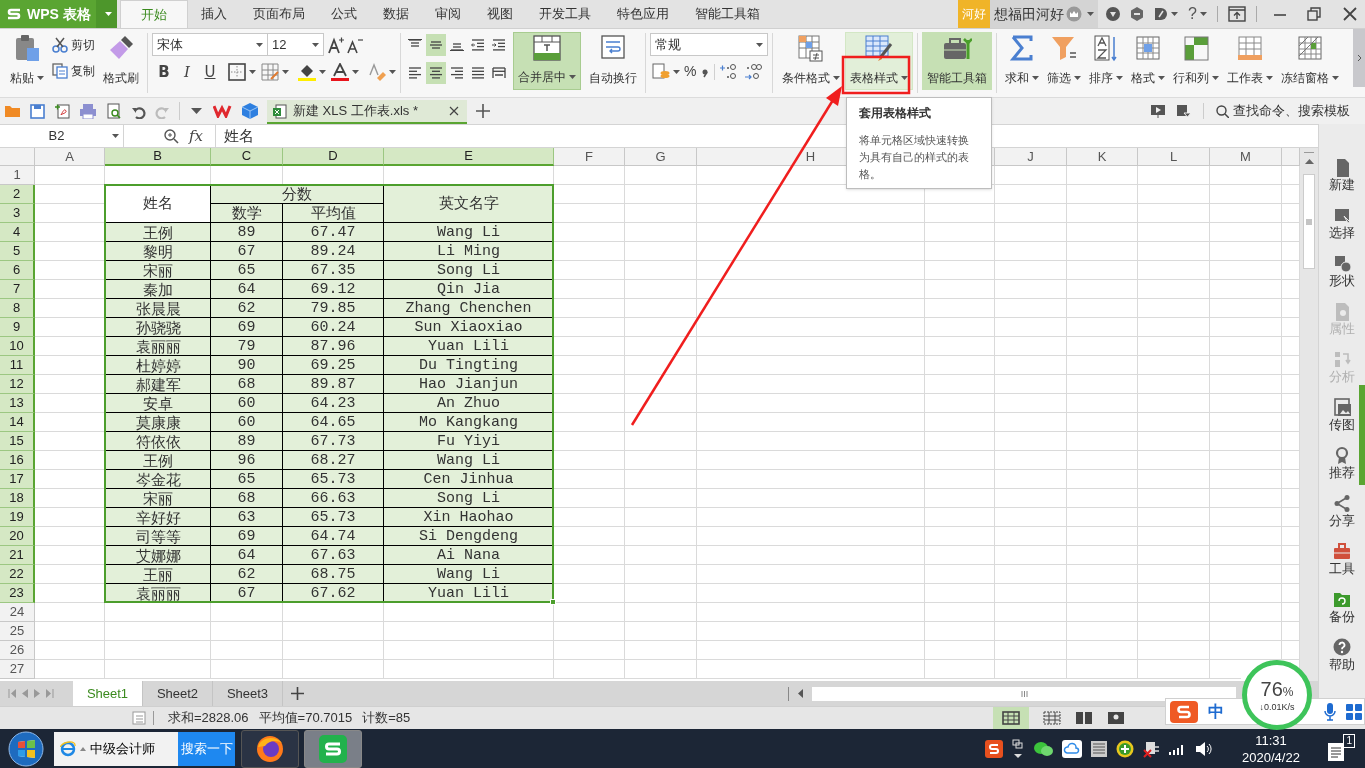  Describe the element at coordinates (613, 61) in the screenshot. I see `wrap-text-button: 自动换行` at that location.